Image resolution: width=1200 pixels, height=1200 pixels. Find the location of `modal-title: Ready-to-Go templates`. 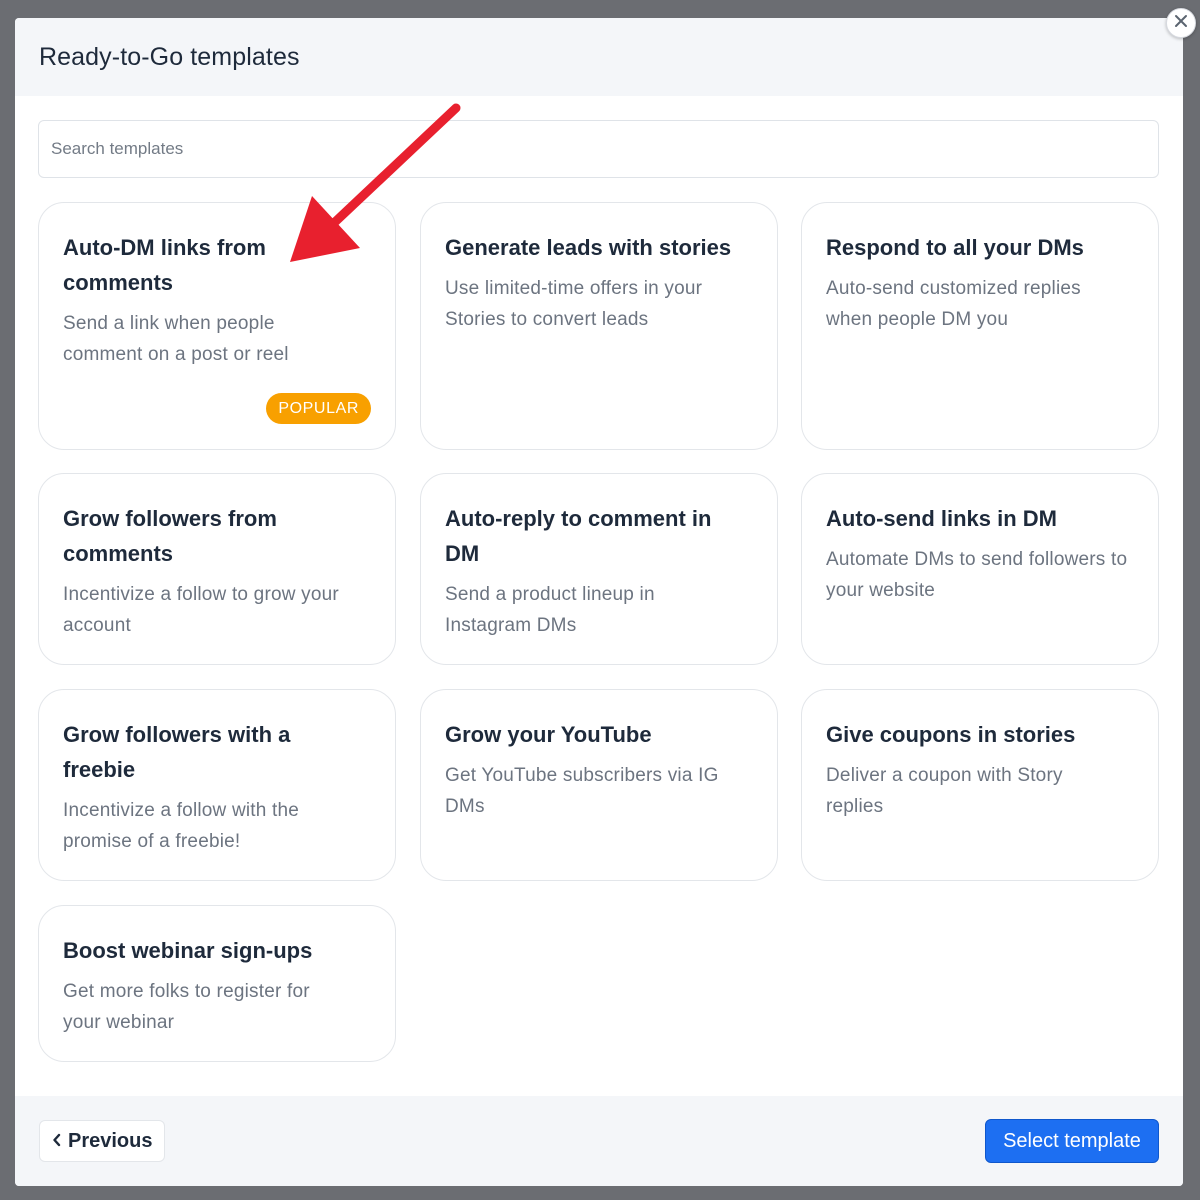

modal-title: Ready-to-Go templates is located at coordinates (169, 57).